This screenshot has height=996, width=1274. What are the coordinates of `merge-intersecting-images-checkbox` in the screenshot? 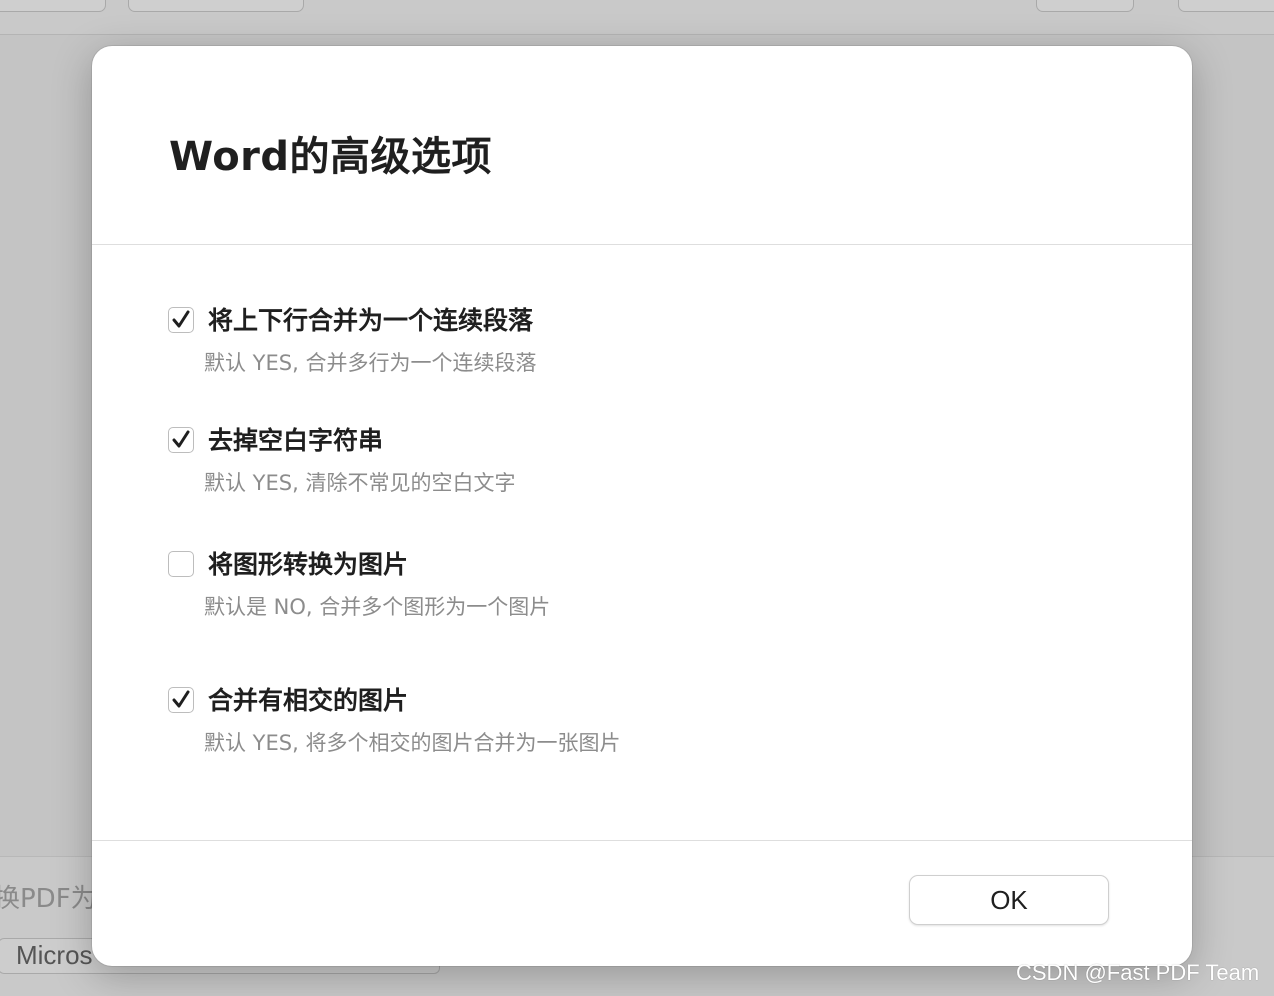 It's located at (181, 700).